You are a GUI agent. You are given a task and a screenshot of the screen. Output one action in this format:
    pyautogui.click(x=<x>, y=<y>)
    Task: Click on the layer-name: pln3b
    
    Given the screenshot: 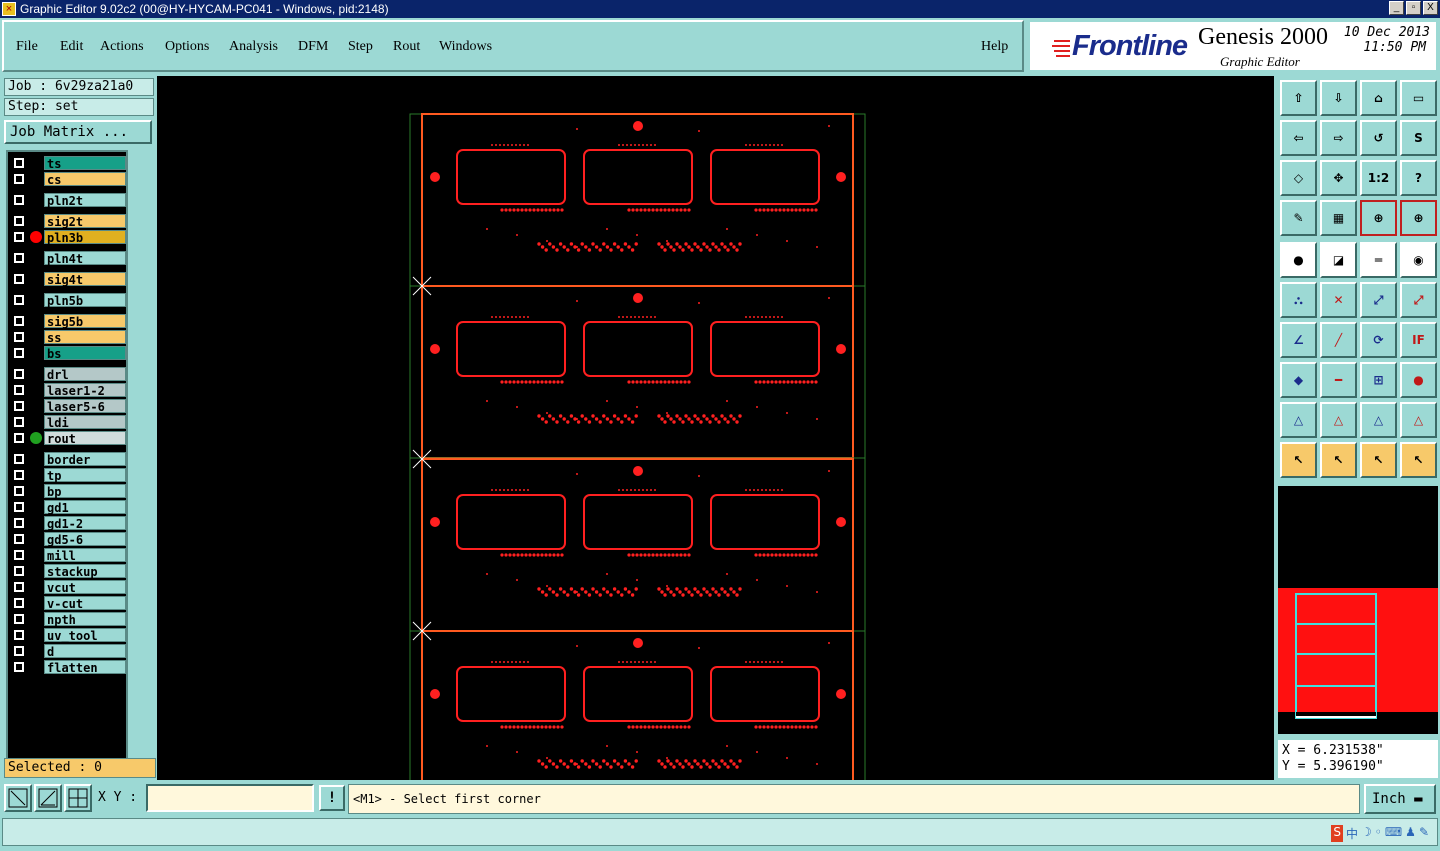 What is the action you would take?
    pyautogui.click(x=85, y=237)
    